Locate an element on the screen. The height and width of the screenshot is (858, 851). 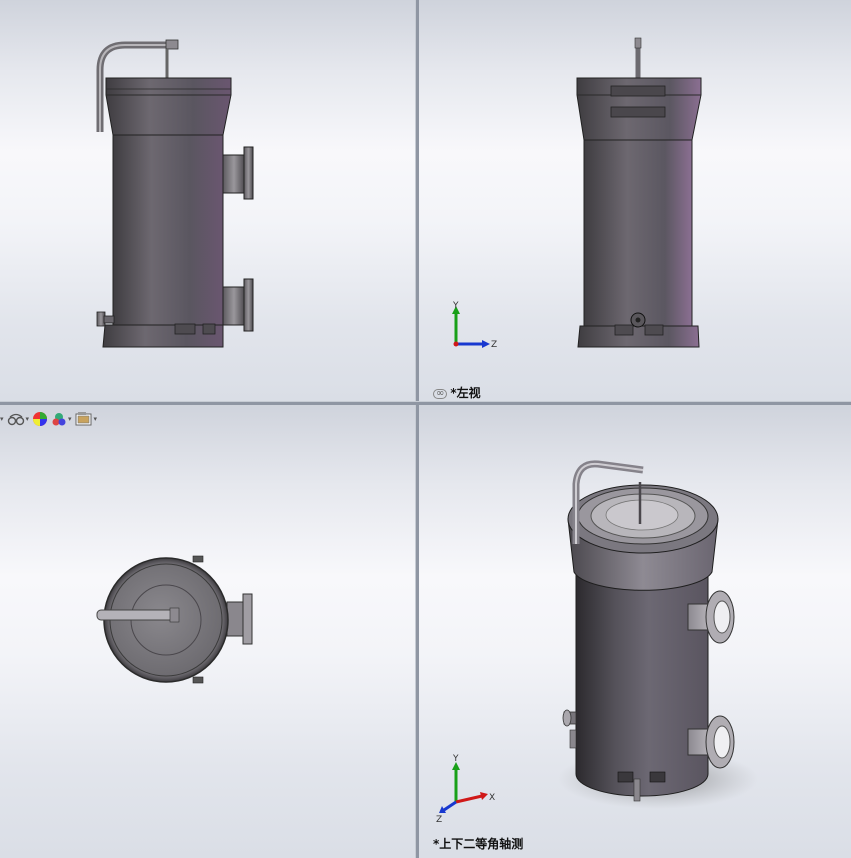
view-label-text: *上下二等角轴测 is located at coordinates (478, 844).